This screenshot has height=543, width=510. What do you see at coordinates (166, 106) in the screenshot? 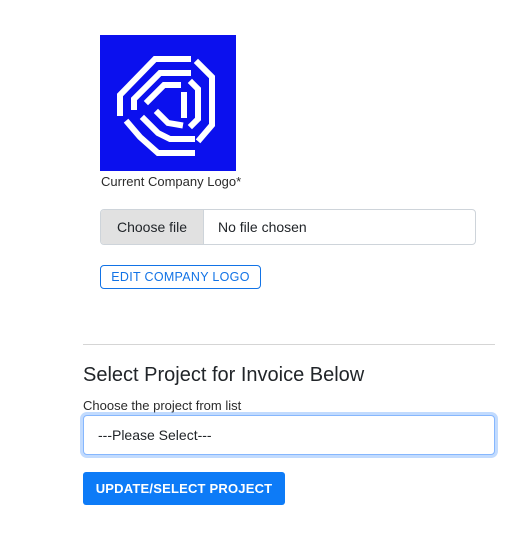
I see `company-logo-icon` at bounding box center [166, 106].